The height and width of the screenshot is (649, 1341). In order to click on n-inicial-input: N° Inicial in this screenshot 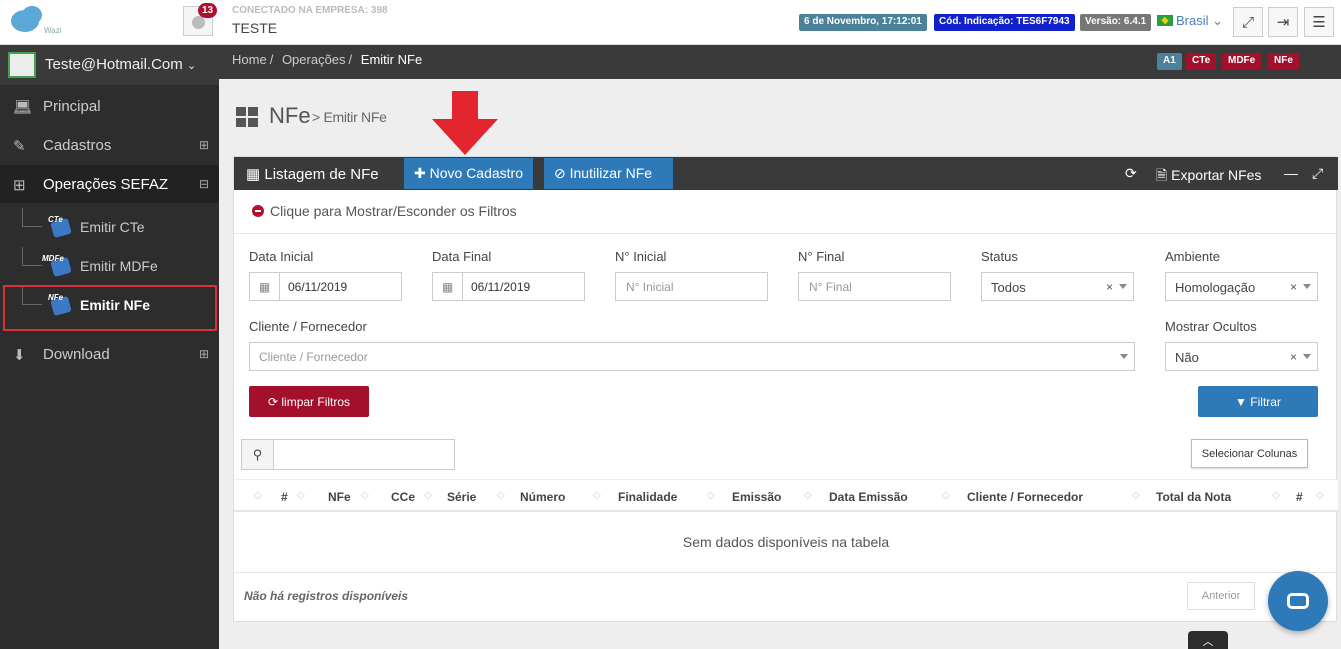, I will do `click(691, 286)`.